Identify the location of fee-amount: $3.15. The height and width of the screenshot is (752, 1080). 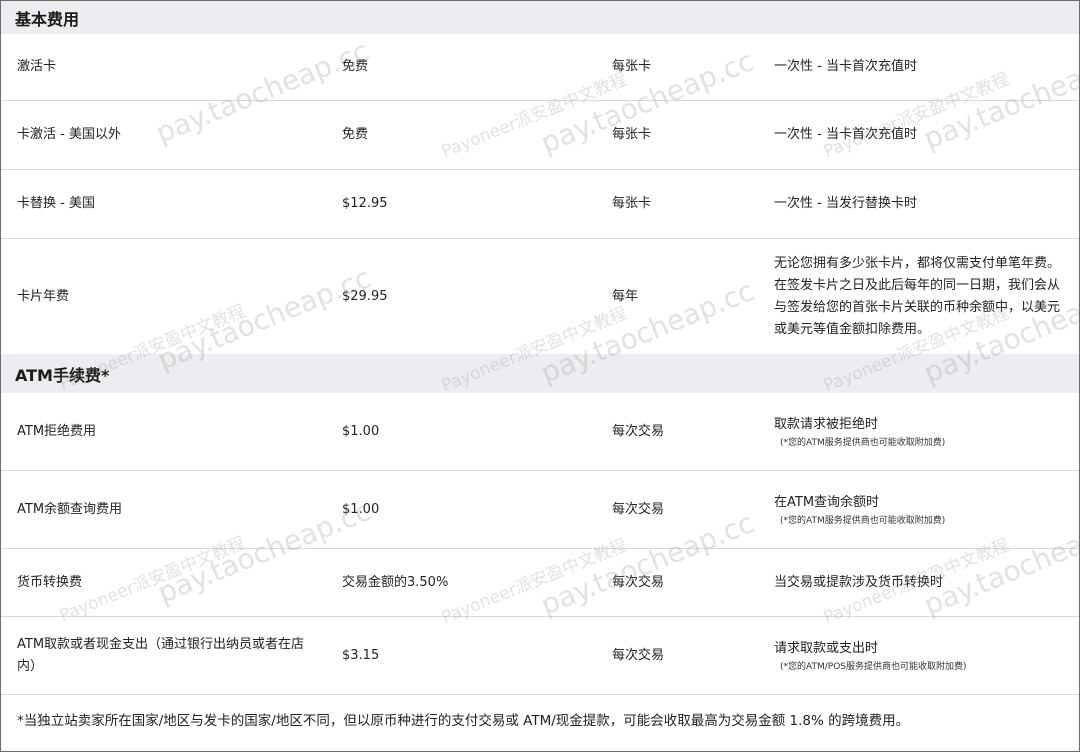
(361, 655).